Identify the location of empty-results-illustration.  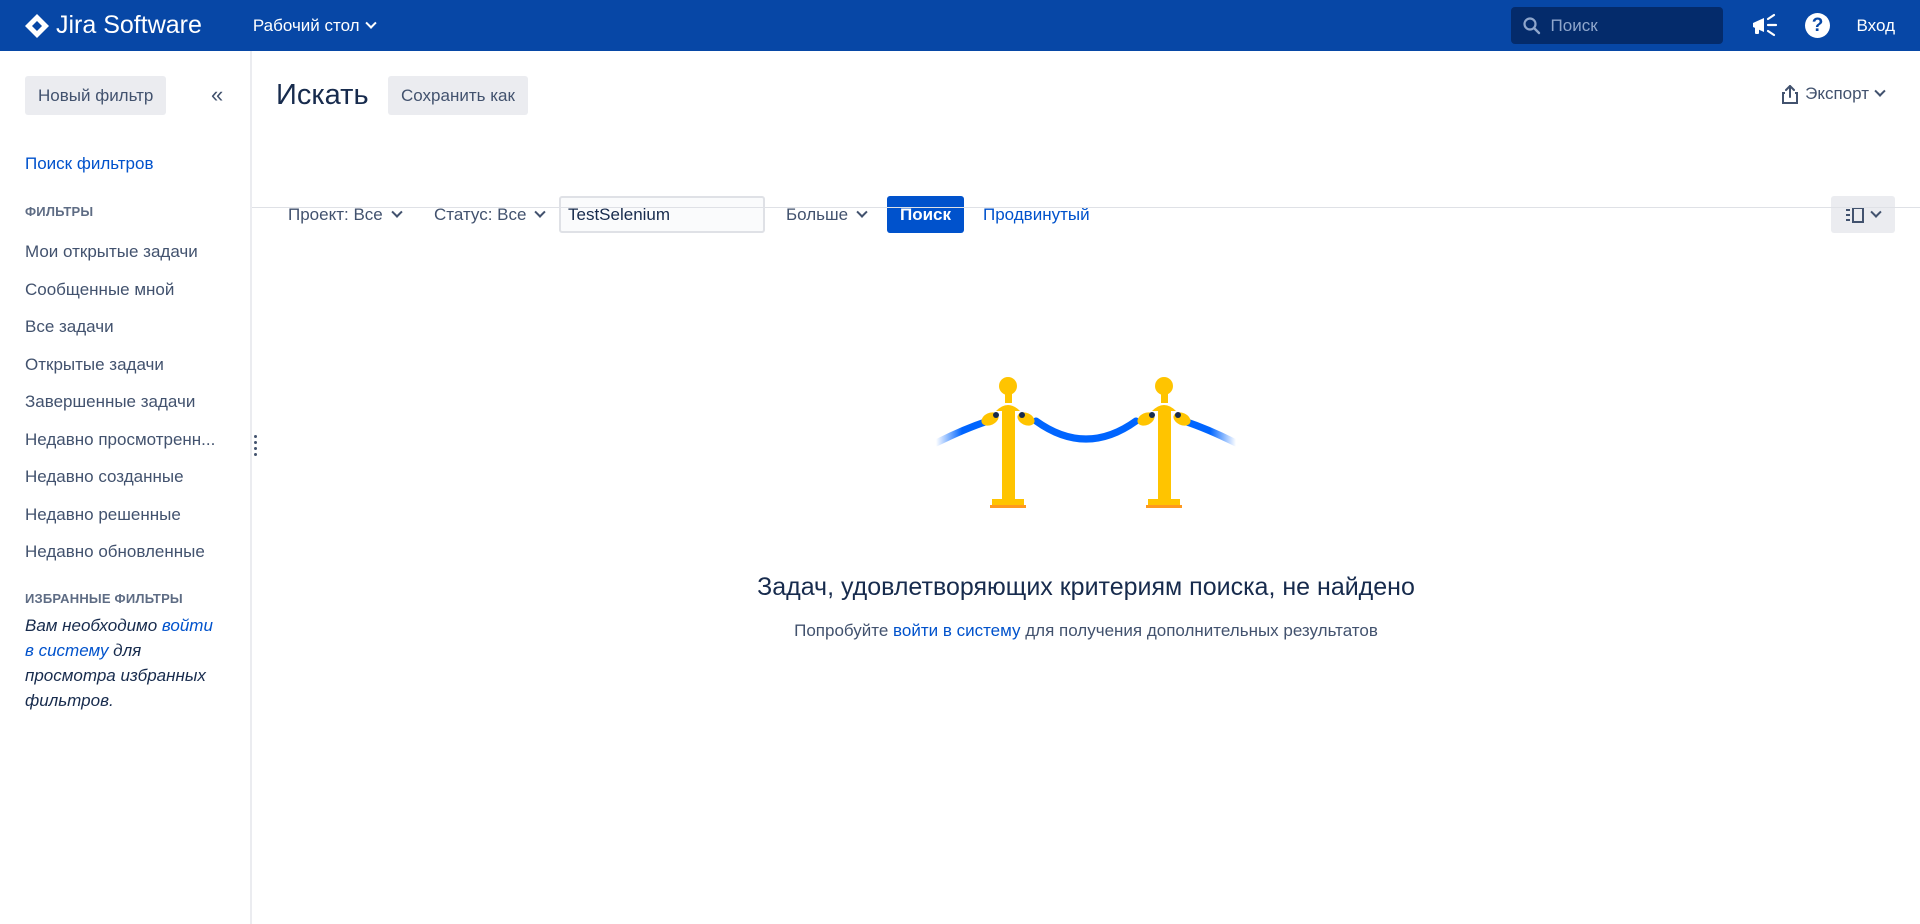
(1086, 442).